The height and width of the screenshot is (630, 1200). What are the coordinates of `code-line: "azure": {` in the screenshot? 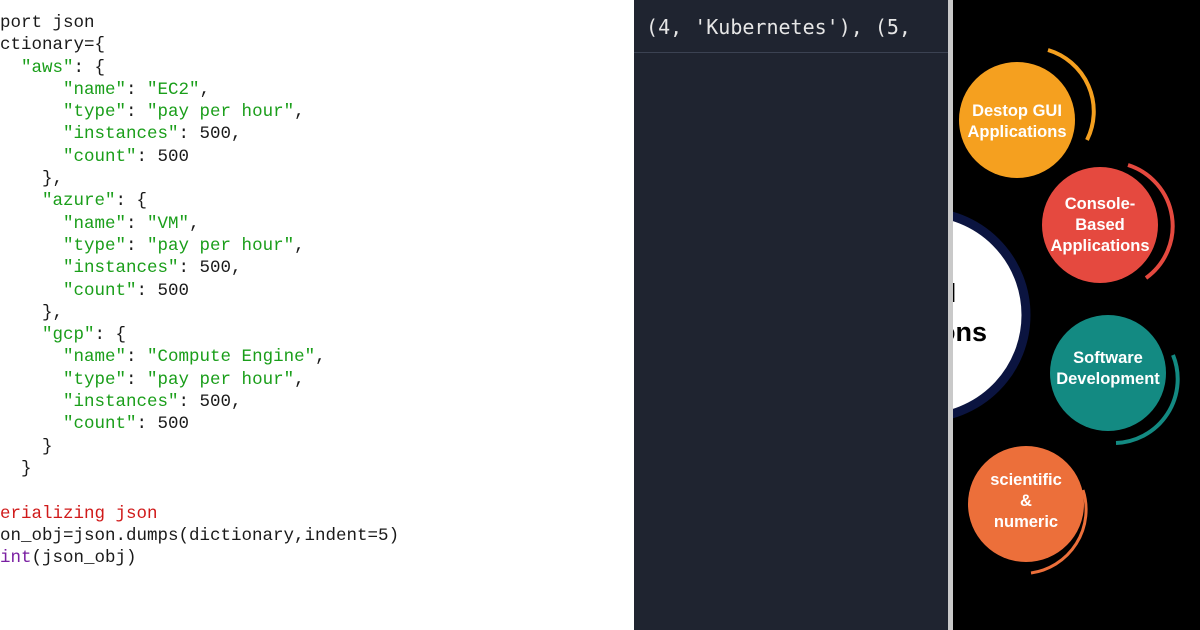 It's located at (199, 201).